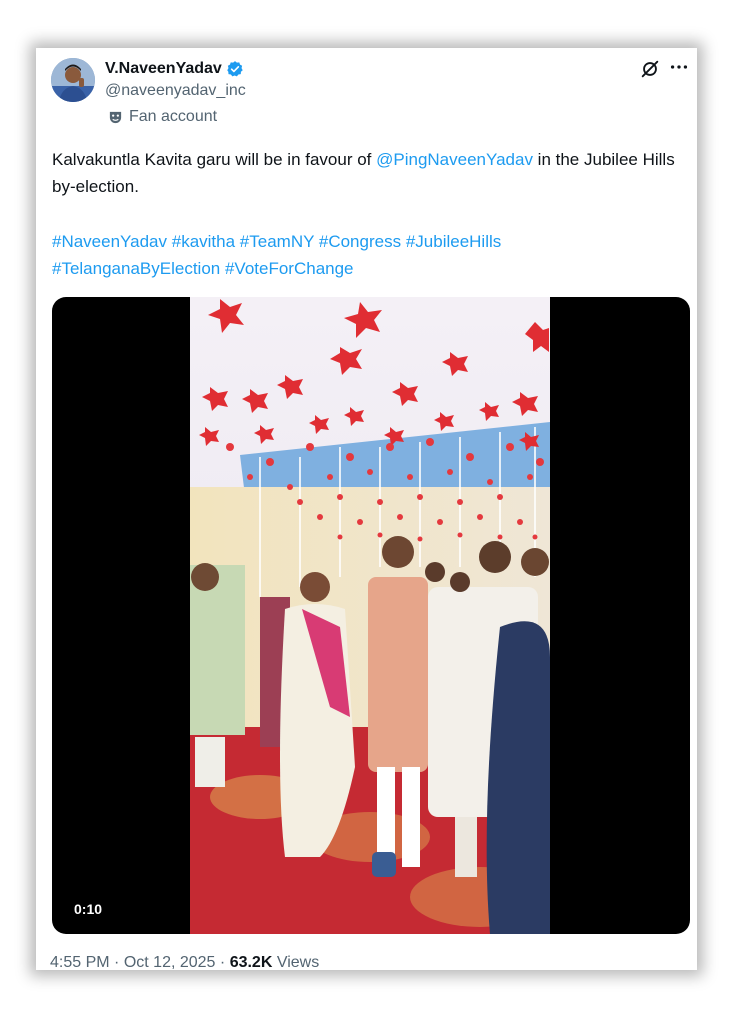 The width and height of the screenshot is (733, 1020). What do you see at coordinates (277, 241) in the screenshot?
I see `hashtag-link: #TeamNY` at bounding box center [277, 241].